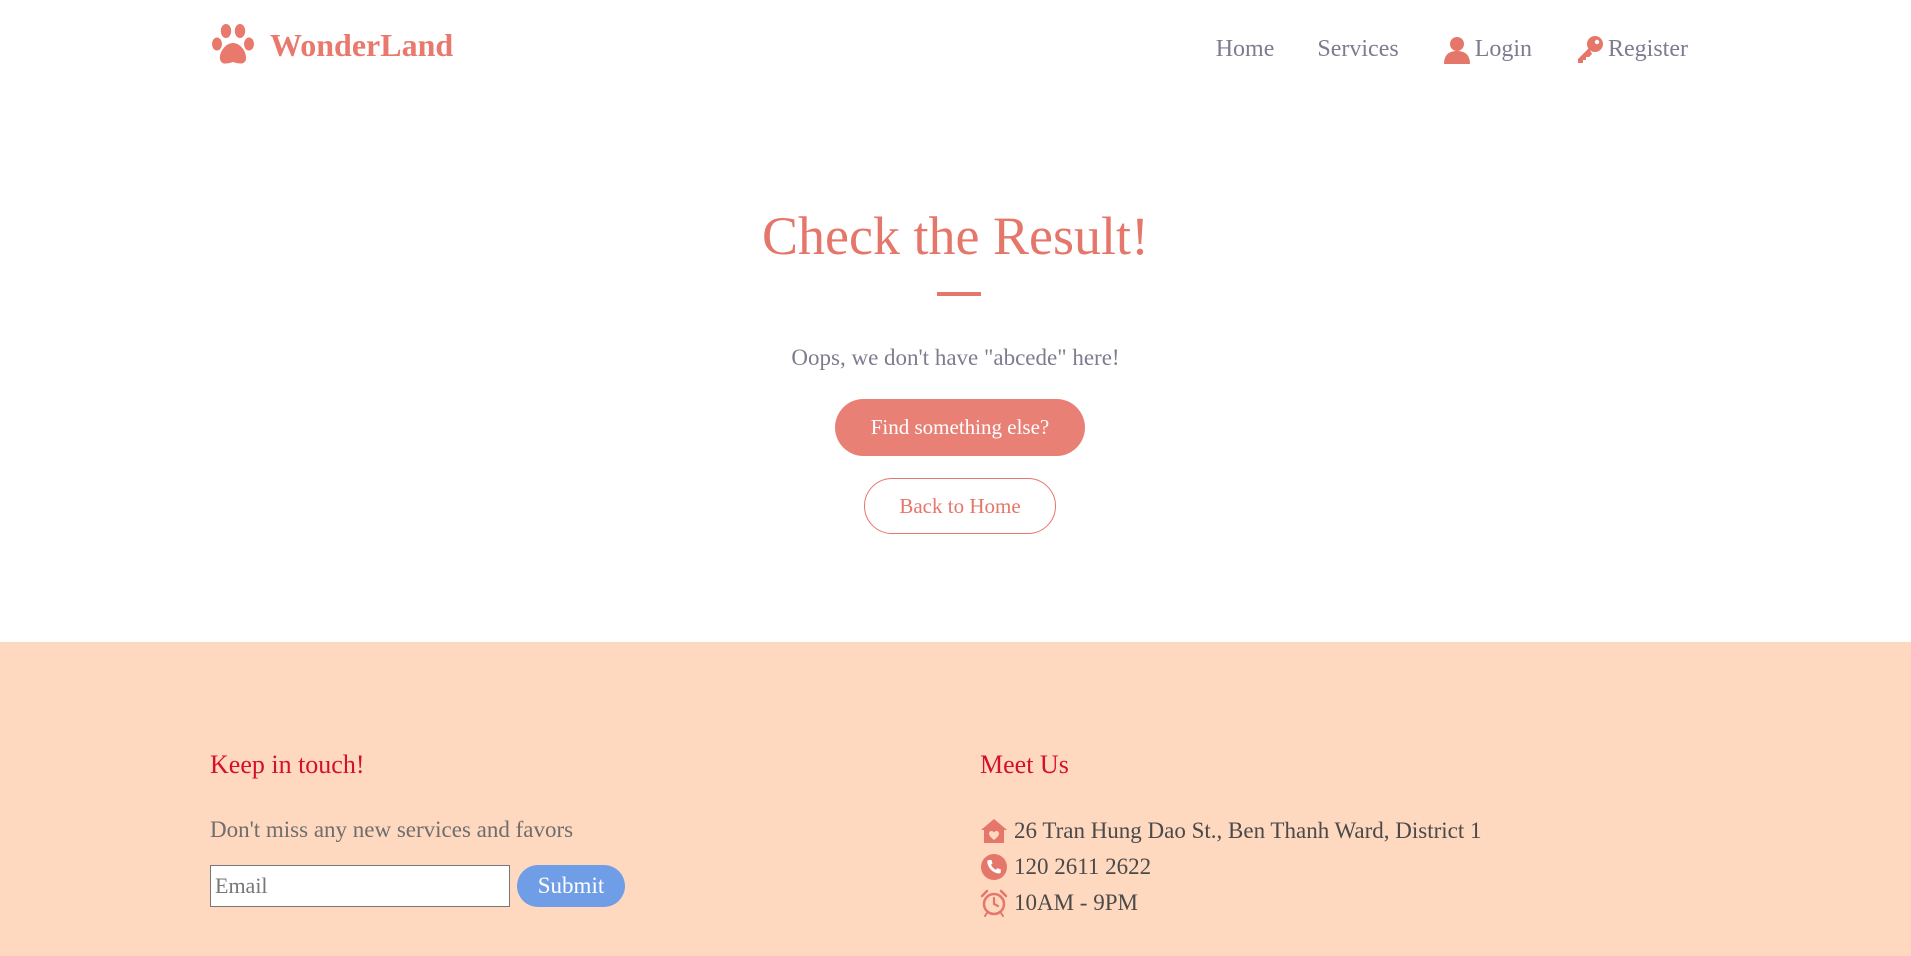 This screenshot has width=1911, height=956. What do you see at coordinates (997, 867) in the screenshot?
I see `phone-icon` at bounding box center [997, 867].